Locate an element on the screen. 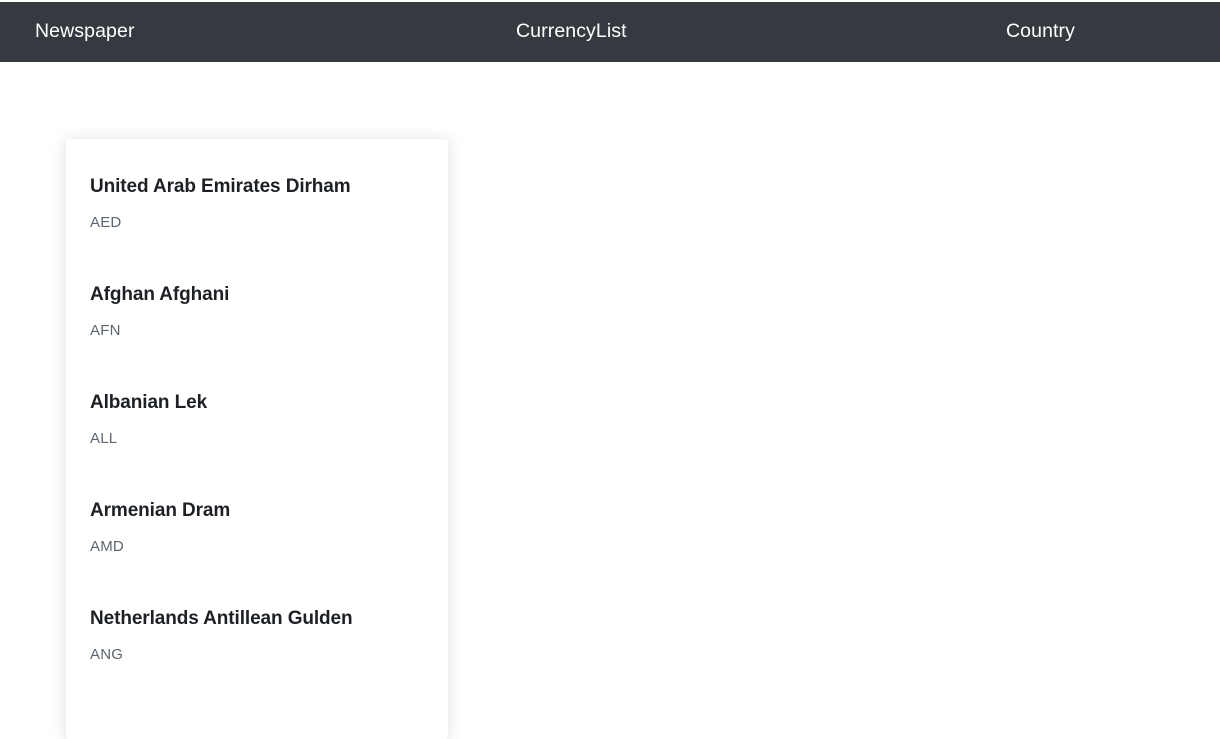 The height and width of the screenshot is (739, 1220). list-item: Armenian Dram AMD is located at coordinates (257, 541).